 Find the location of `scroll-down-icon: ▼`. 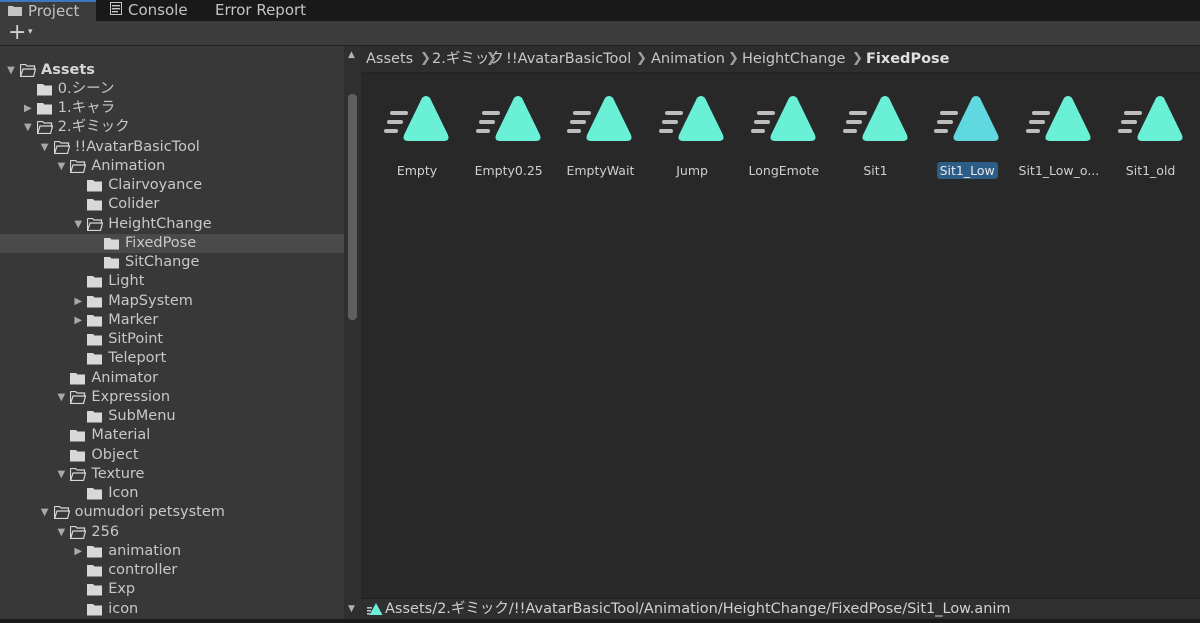

scroll-down-icon: ▼ is located at coordinates (351, 609).